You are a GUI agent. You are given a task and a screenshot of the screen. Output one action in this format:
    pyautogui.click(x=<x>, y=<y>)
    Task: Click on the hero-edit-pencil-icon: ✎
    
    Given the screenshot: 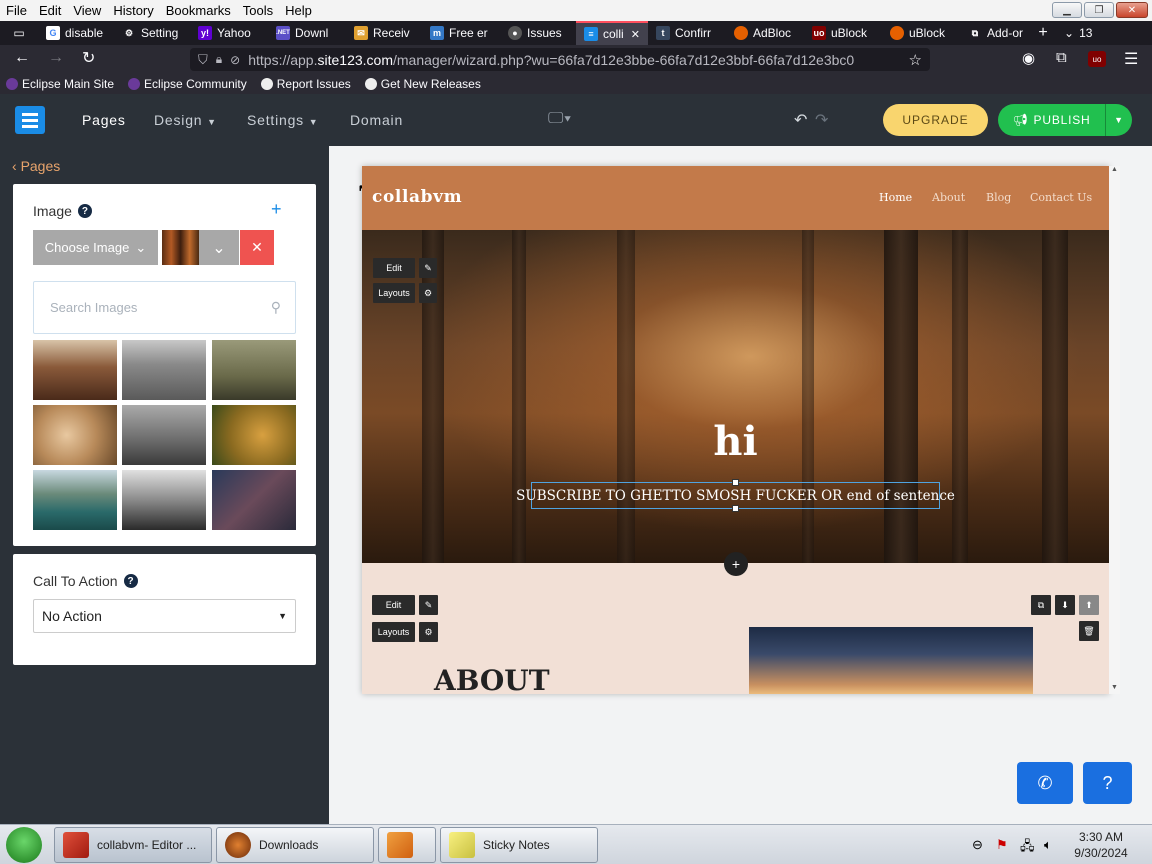 What is the action you would take?
    pyautogui.click(x=428, y=268)
    